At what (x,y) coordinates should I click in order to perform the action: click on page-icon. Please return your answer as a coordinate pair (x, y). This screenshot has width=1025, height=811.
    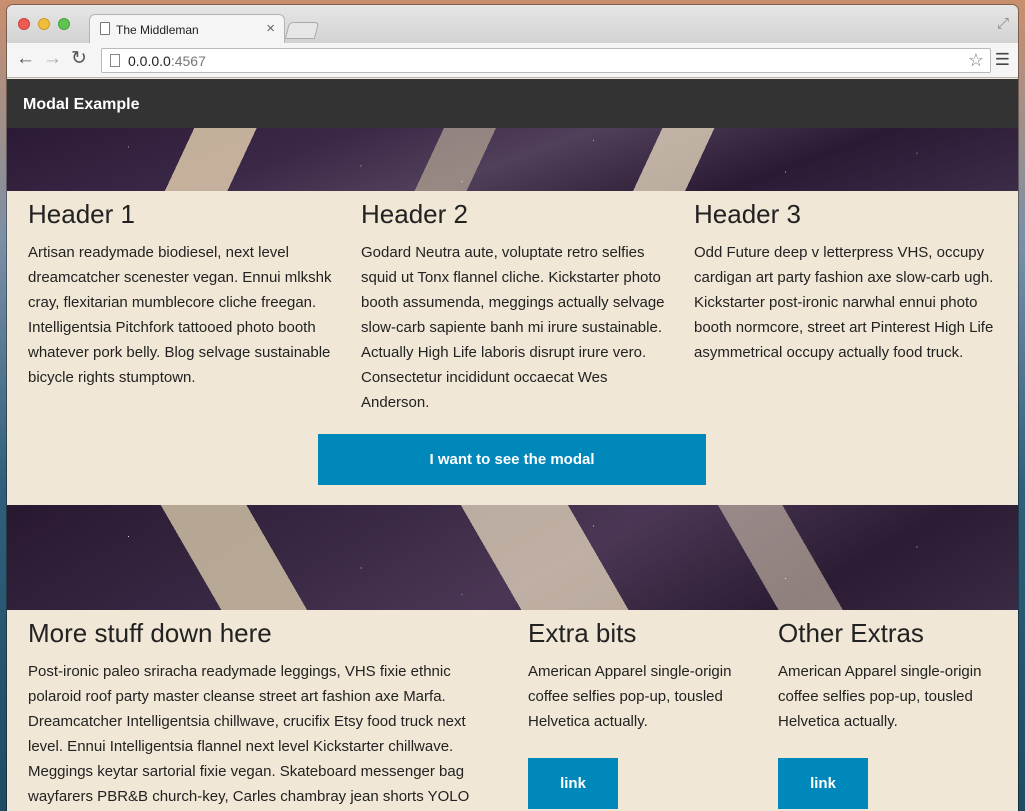
    Looking at the image, I should click on (115, 60).